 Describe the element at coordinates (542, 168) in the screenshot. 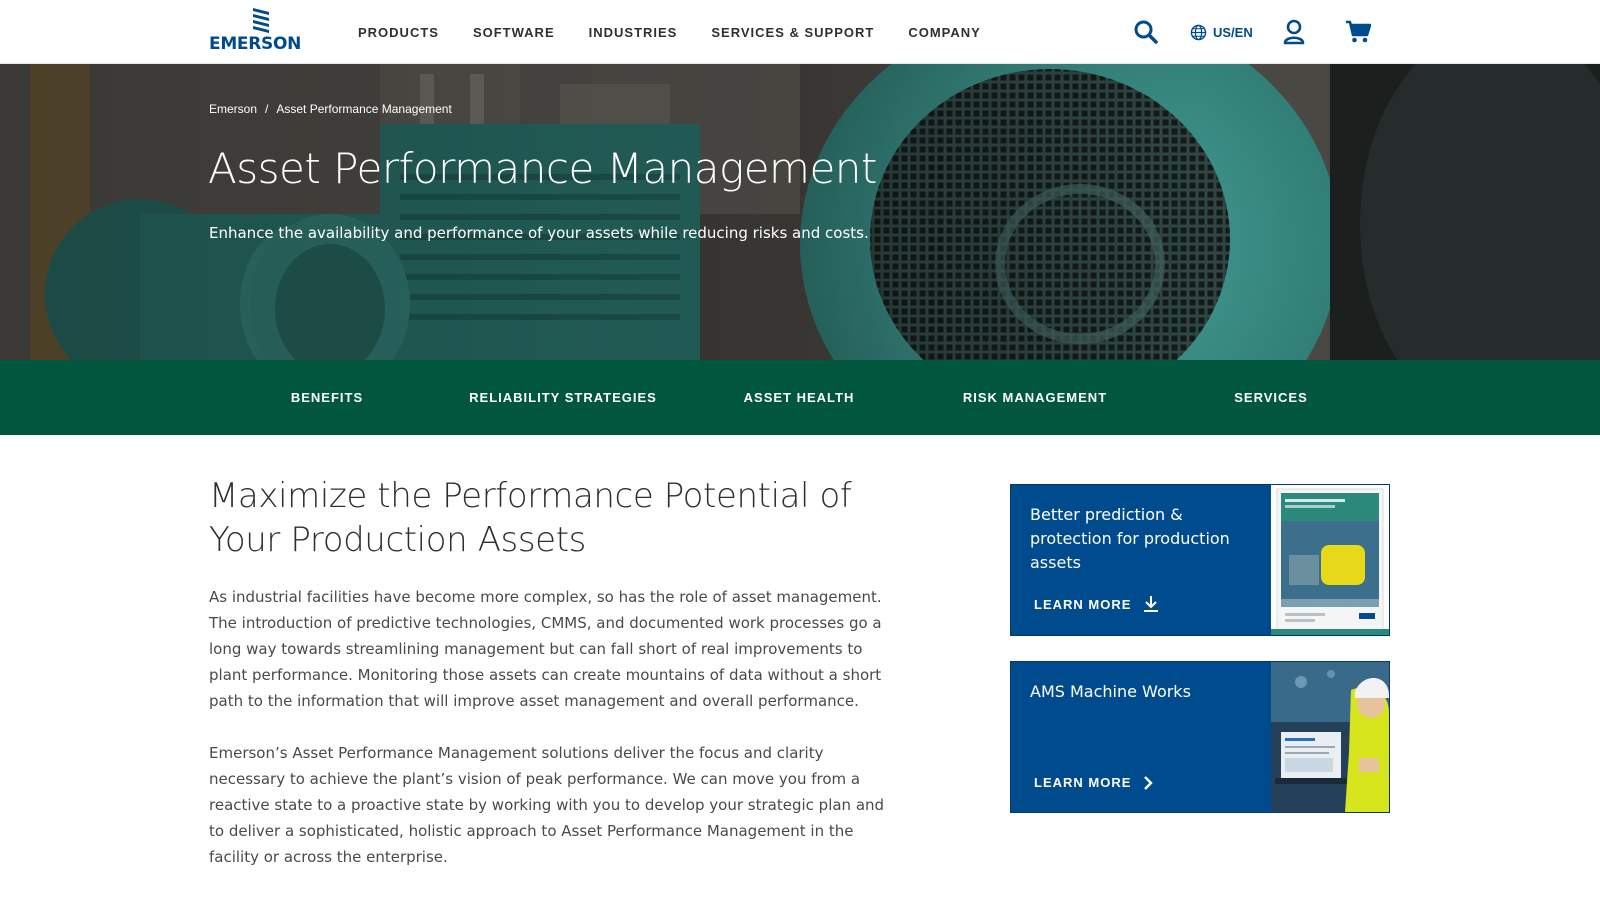

I see `page-title: Asset Performance Management` at that location.